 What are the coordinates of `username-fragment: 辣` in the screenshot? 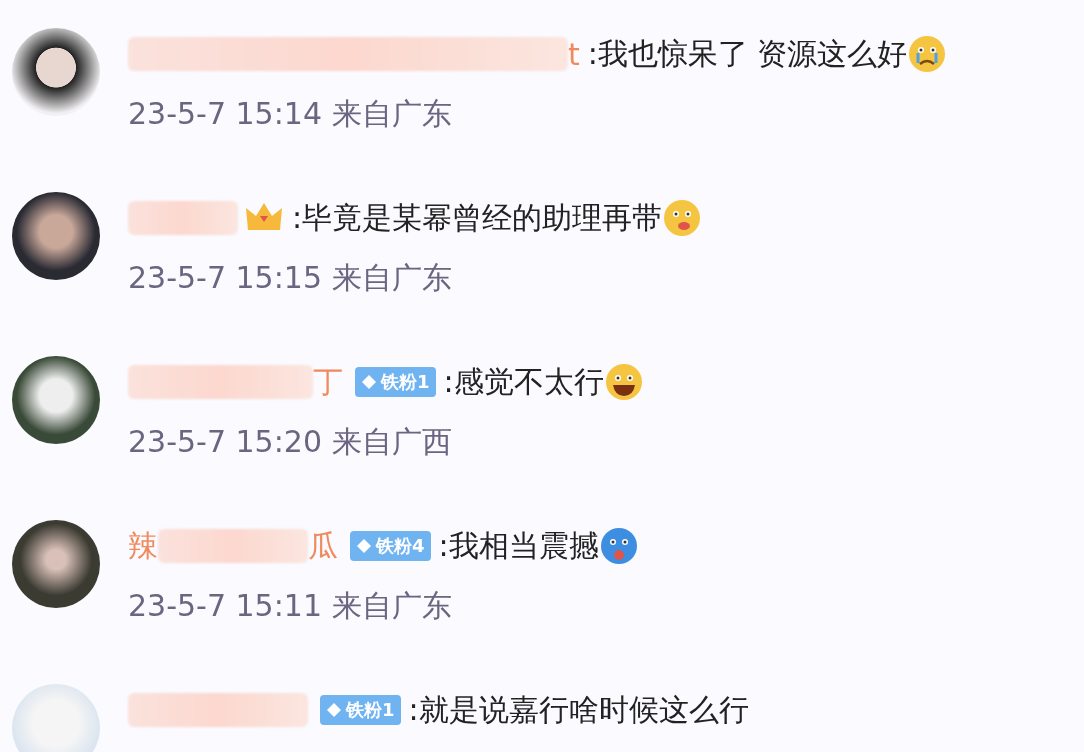 It's located at (143, 546).